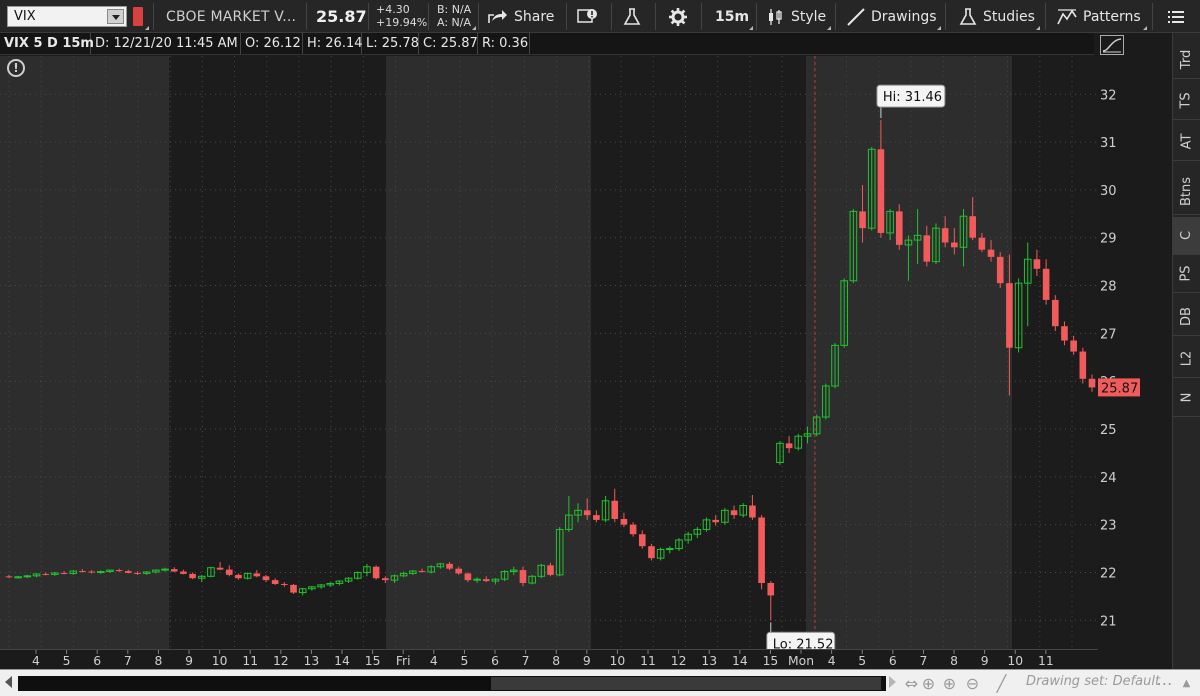  I want to click on side-tab-at: AT, so click(1186, 142).